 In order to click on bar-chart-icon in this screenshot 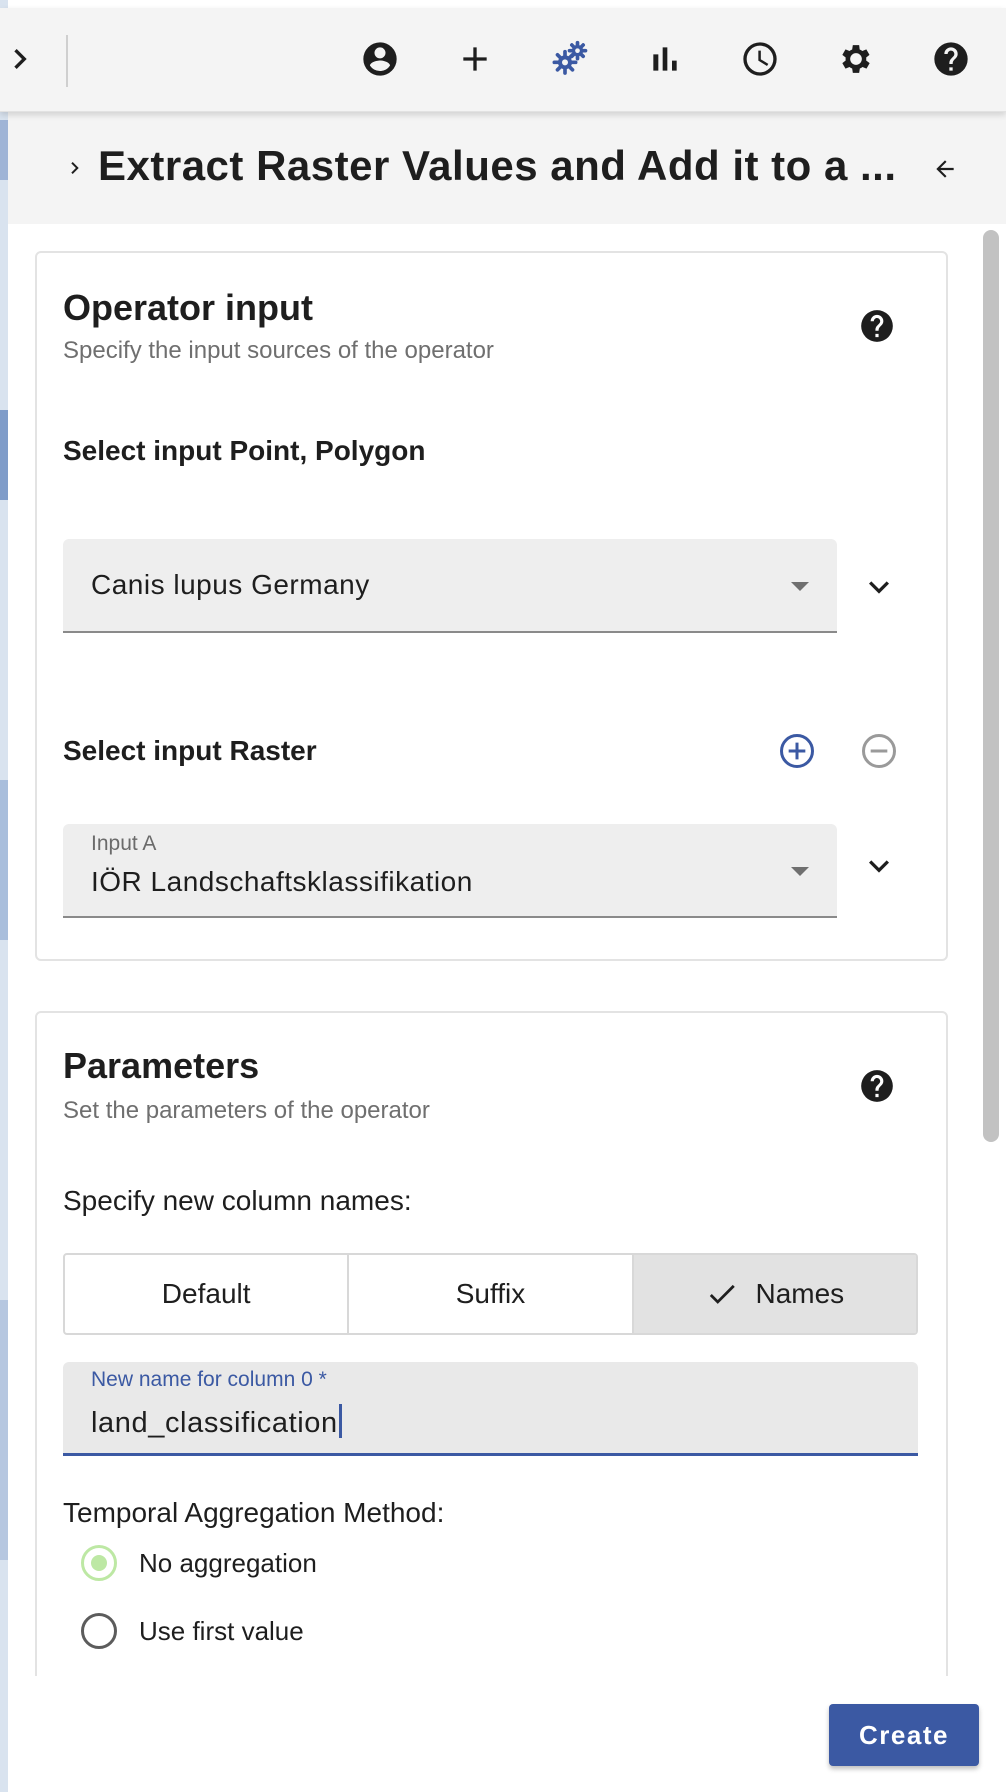, I will do `click(665, 59)`.